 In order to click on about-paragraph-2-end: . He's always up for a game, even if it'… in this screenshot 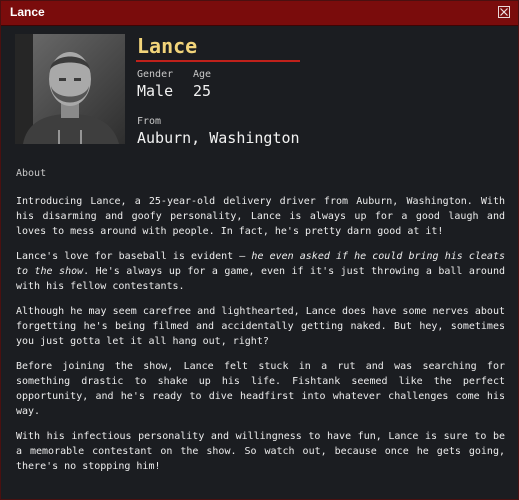, I will do `click(260, 279)`.